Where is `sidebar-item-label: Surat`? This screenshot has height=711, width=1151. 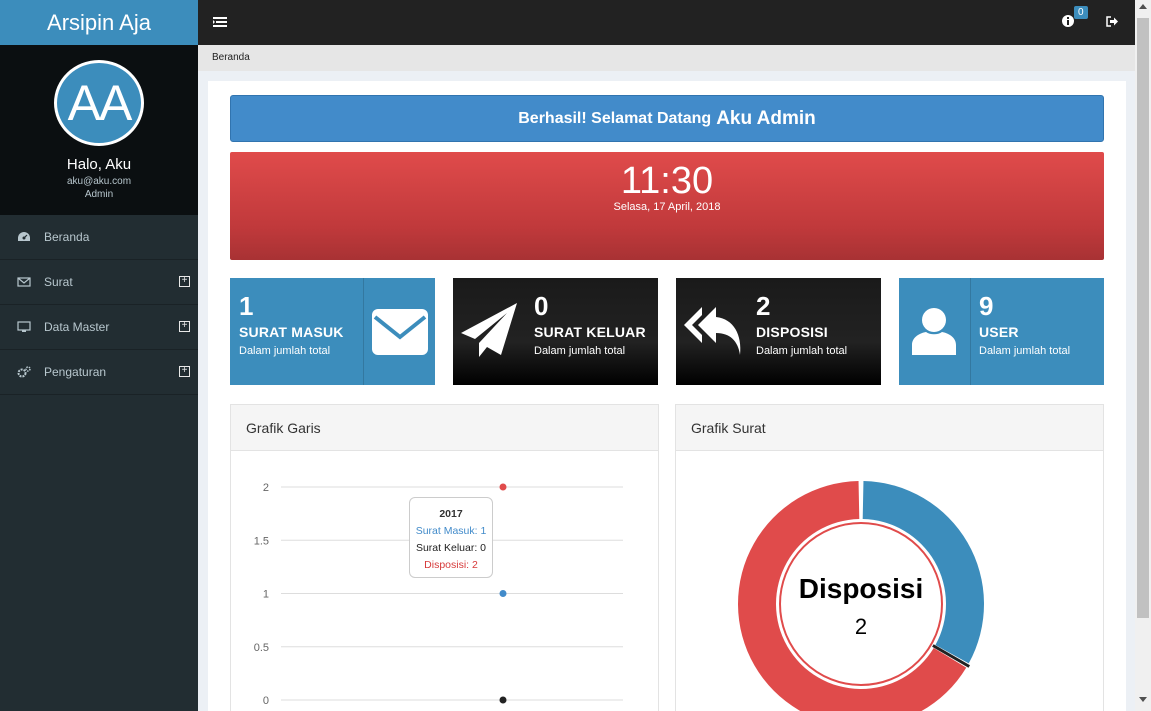 sidebar-item-label: Surat is located at coordinates (58, 282).